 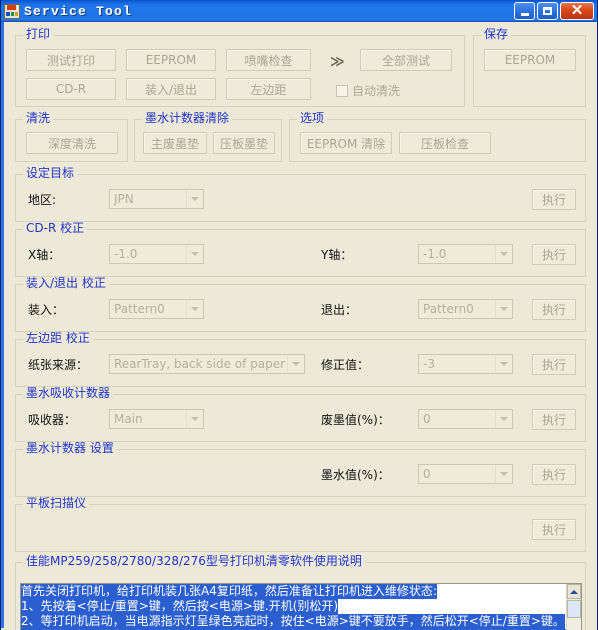 What do you see at coordinates (554, 309) in the screenshot?
I see `load-eject-execute-button: 执行` at bounding box center [554, 309].